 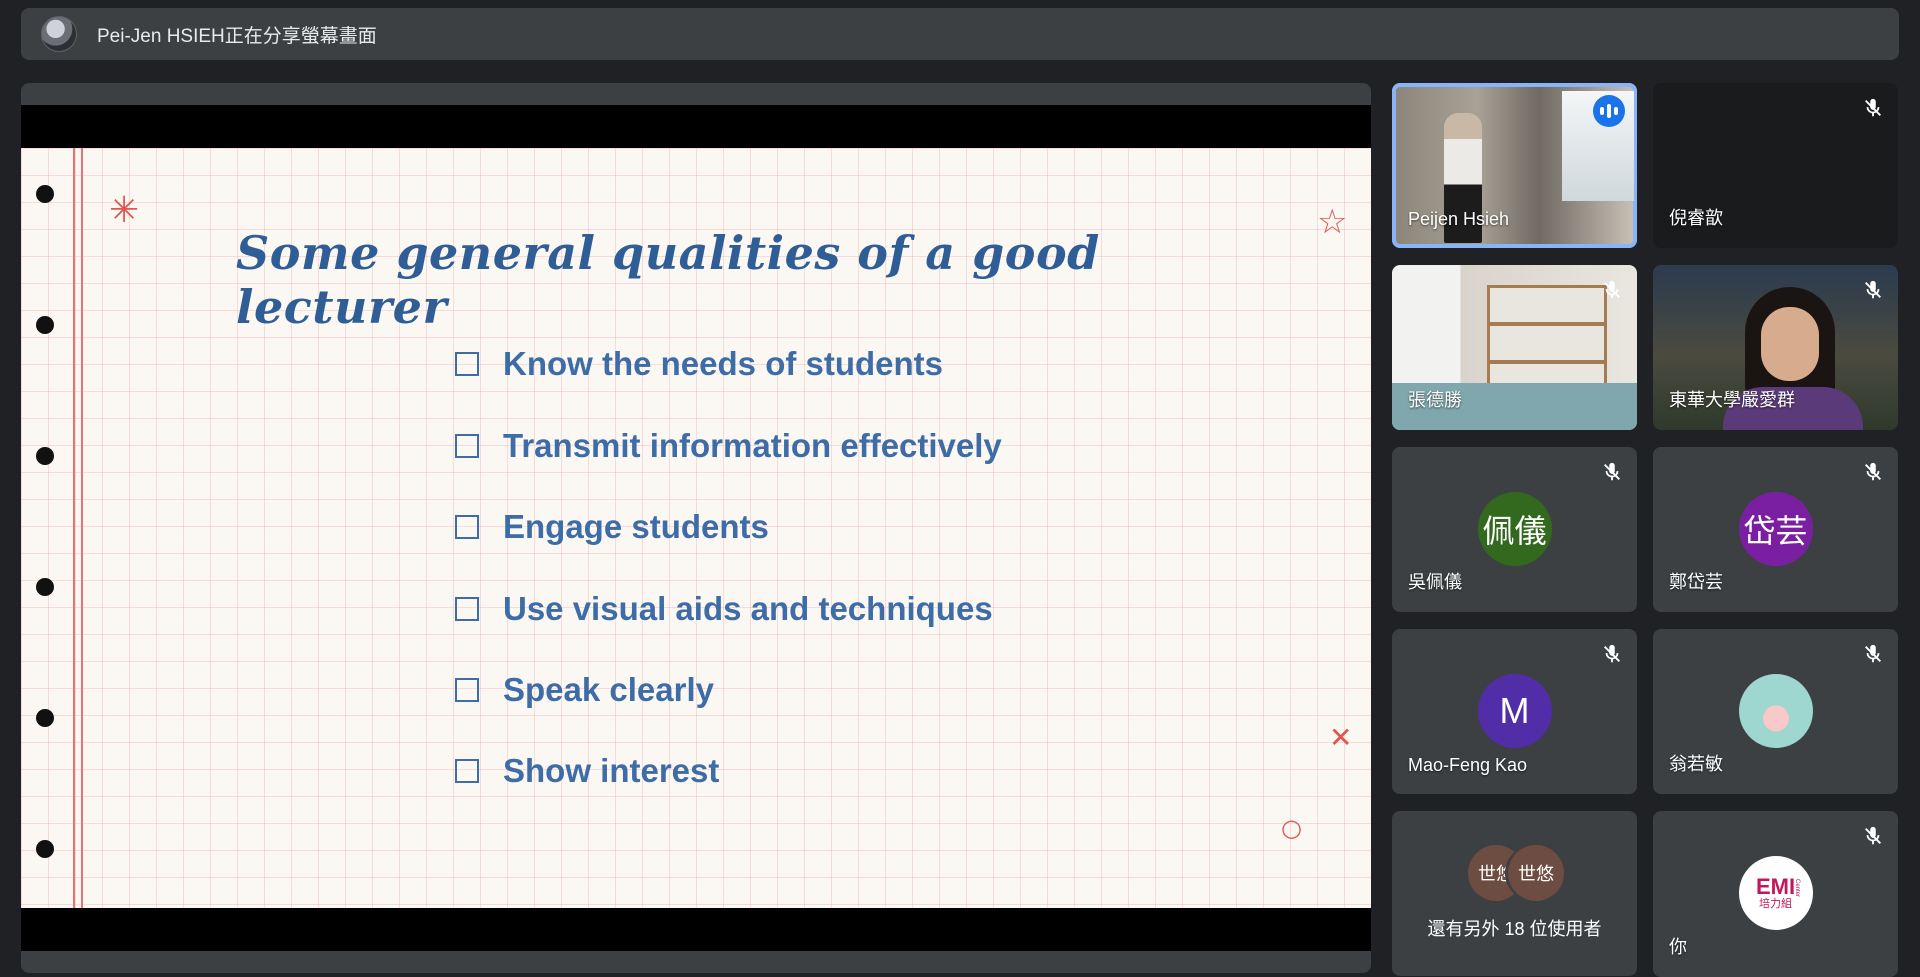 I want to click on participant-face, so click(x=1790, y=344).